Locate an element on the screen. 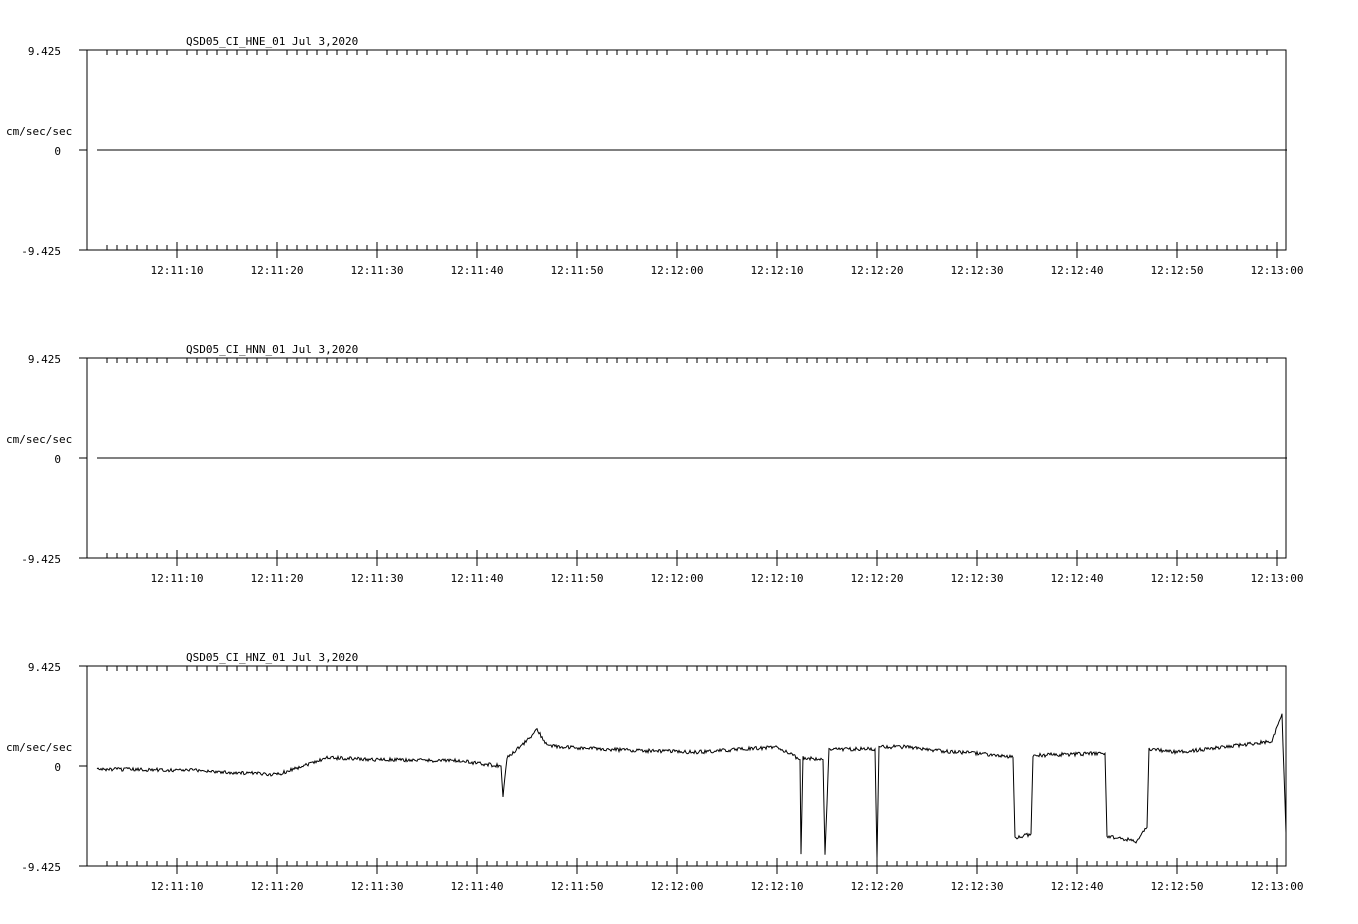  panel-title: QSD05_CI_HNN_01 Jul 3,2020 is located at coordinates (272, 349).